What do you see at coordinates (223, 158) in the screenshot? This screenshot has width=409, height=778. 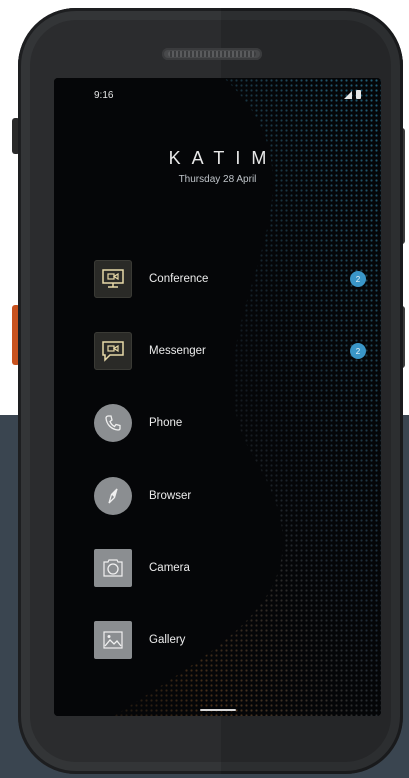 I see `brand-logo: KATIM` at bounding box center [223, 158].